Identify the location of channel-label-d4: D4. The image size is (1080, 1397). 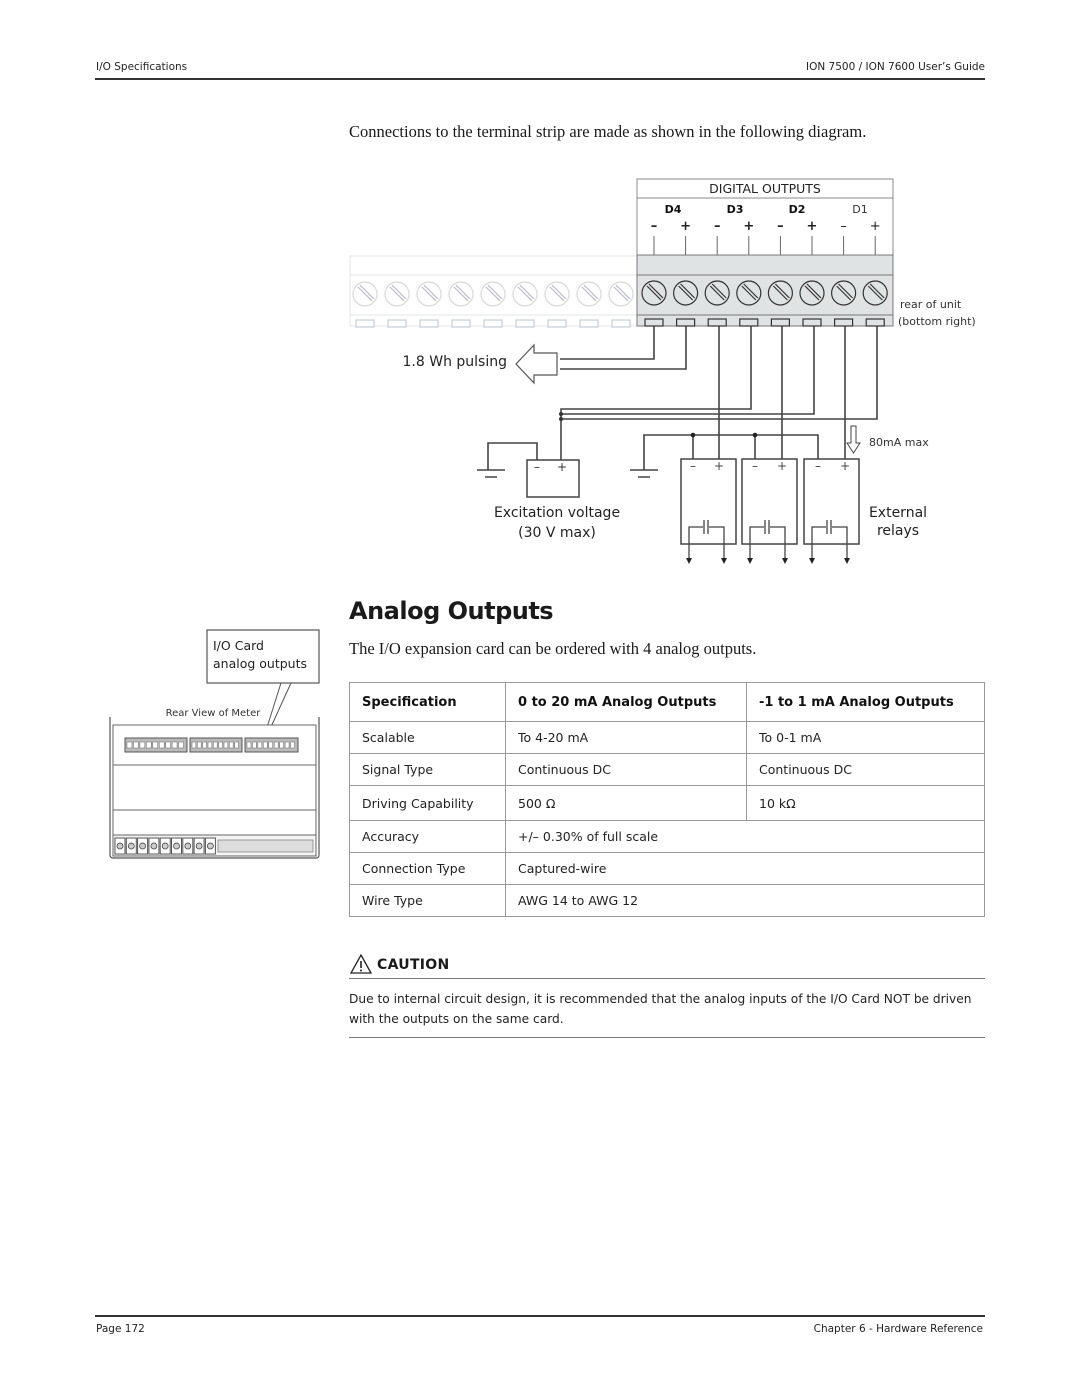
(673, 209).